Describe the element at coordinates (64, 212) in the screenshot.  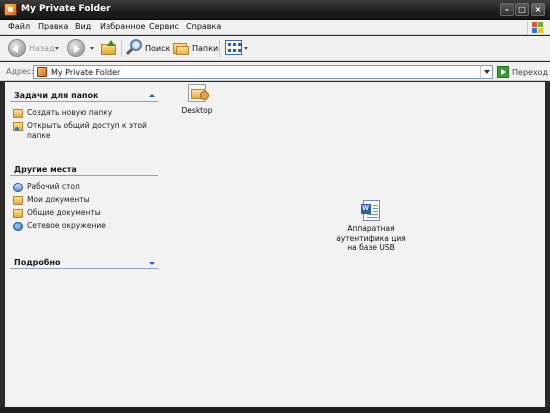
I see `place-shared-documents-label: Общие документы` at that location.